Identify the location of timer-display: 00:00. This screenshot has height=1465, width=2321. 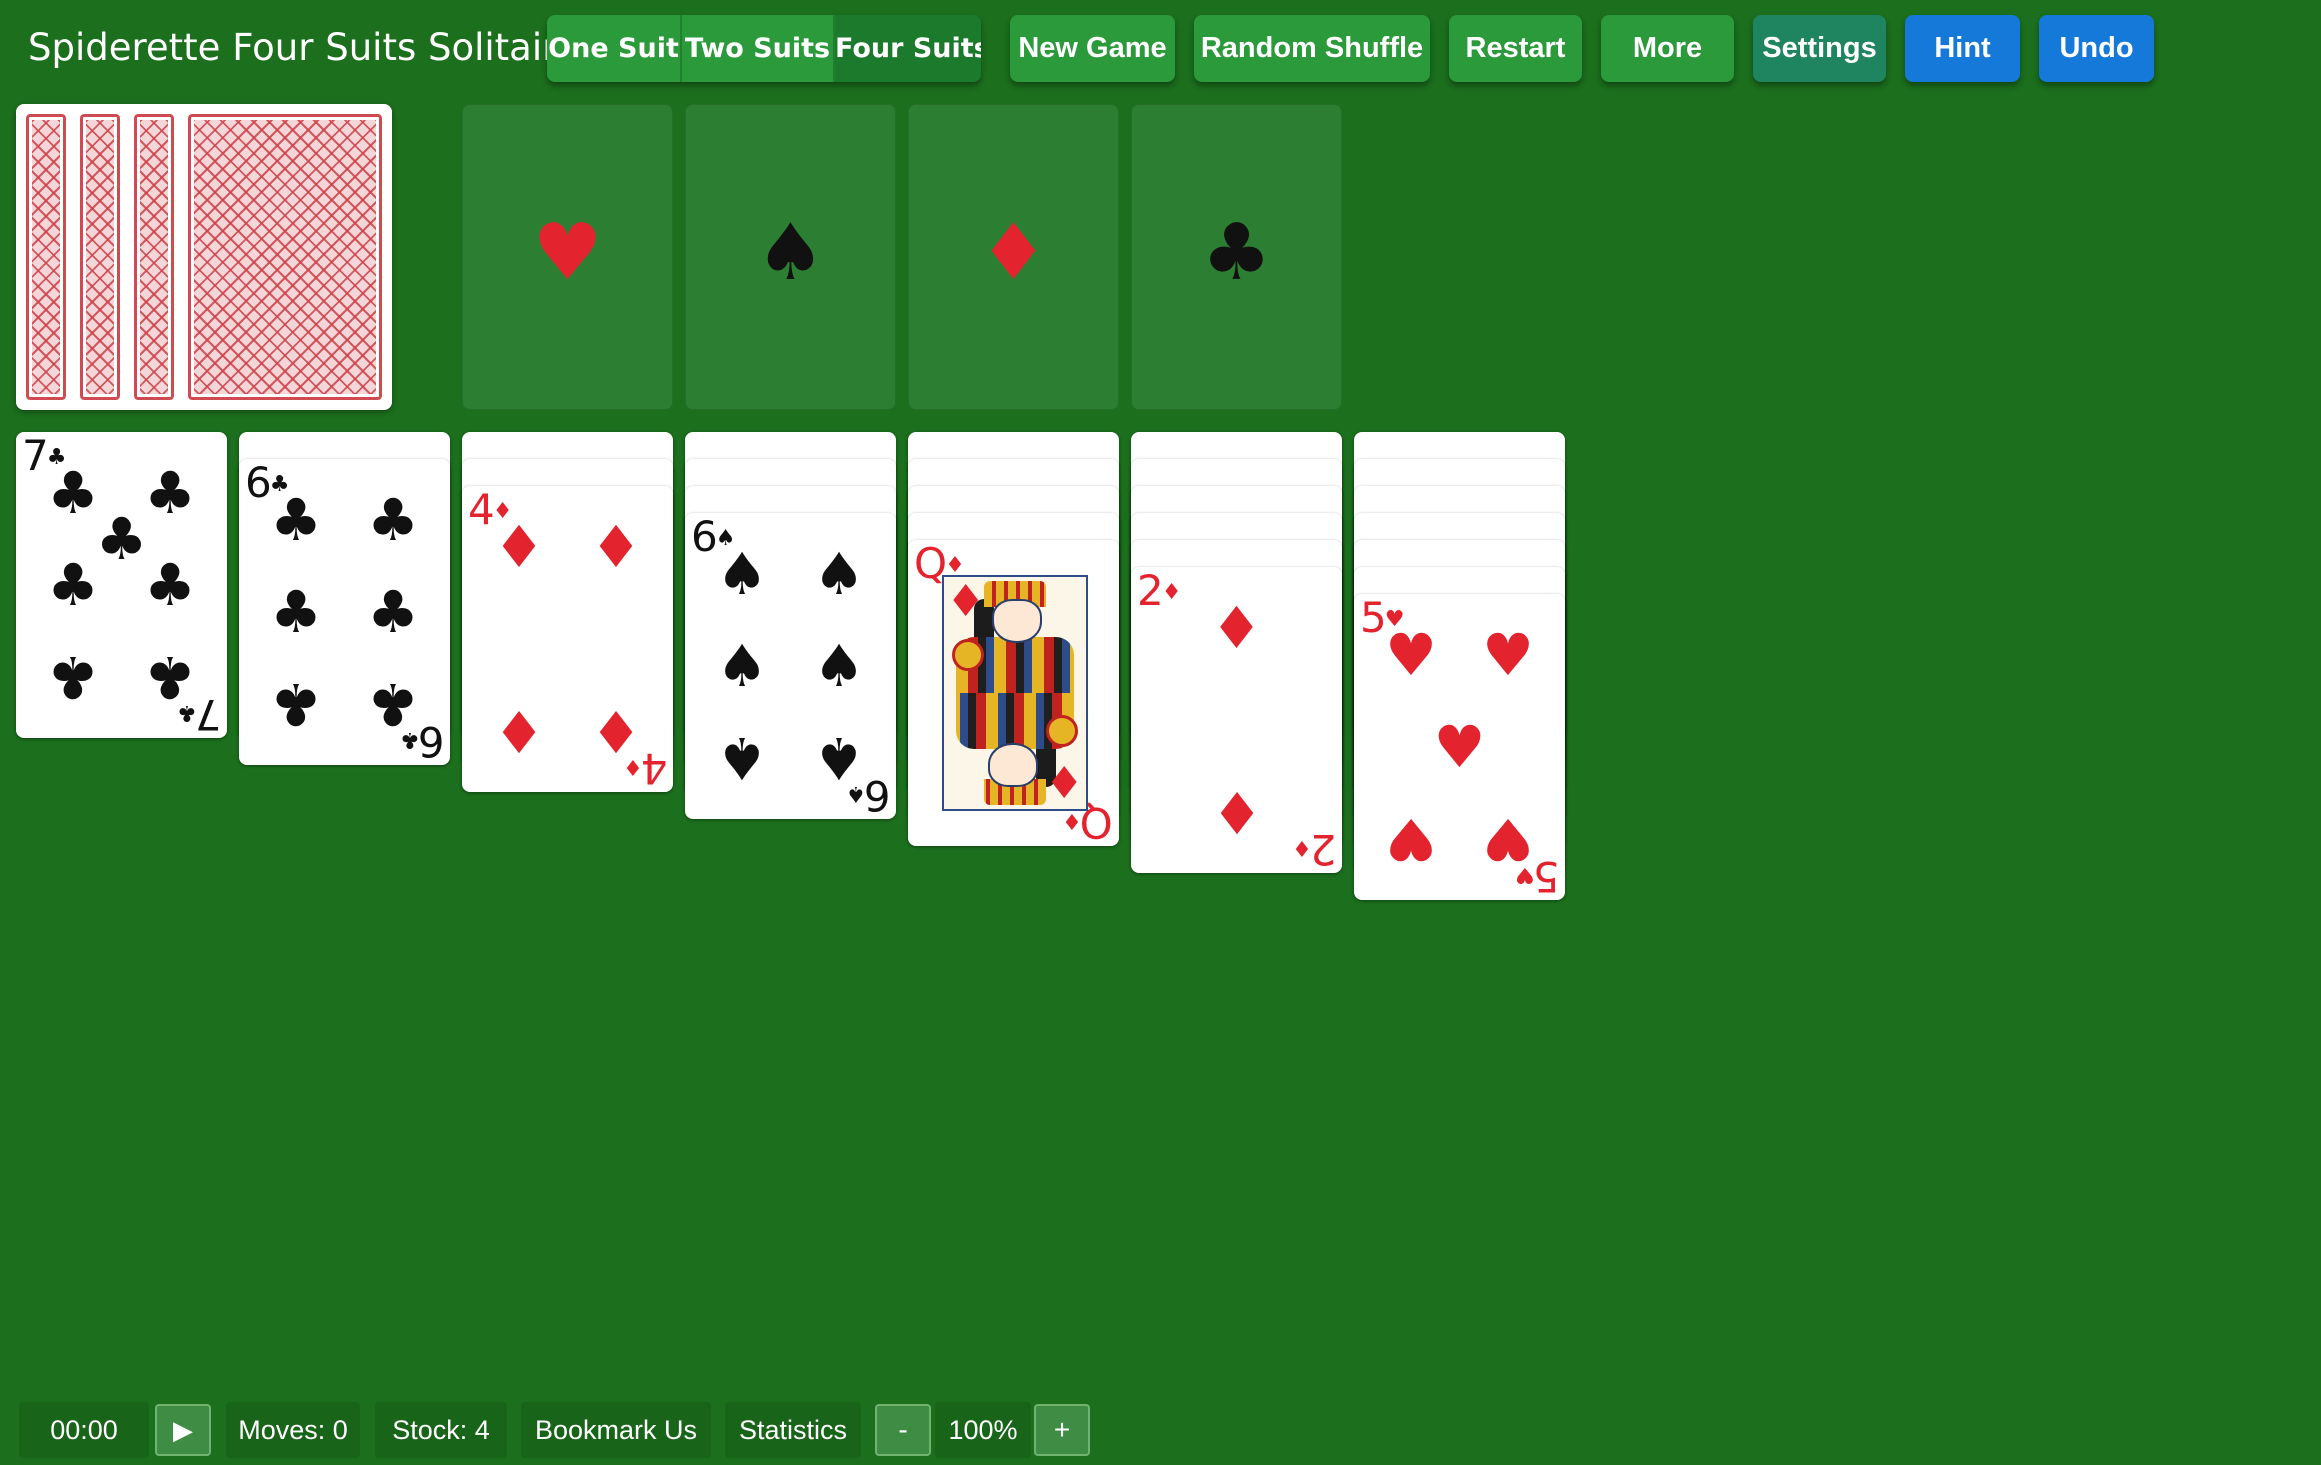
(84, 1430).